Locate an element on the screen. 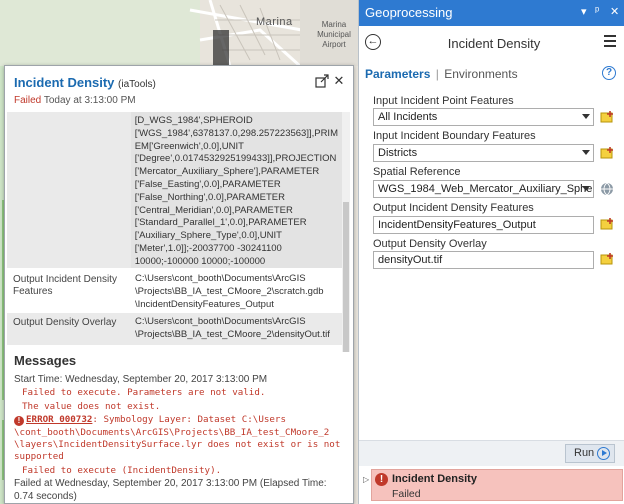 The height and width of the screenshot is (504, 624). pane-header: Geoprocessing ▾ ᵖ ✕ is located at coordinates (491, 13).